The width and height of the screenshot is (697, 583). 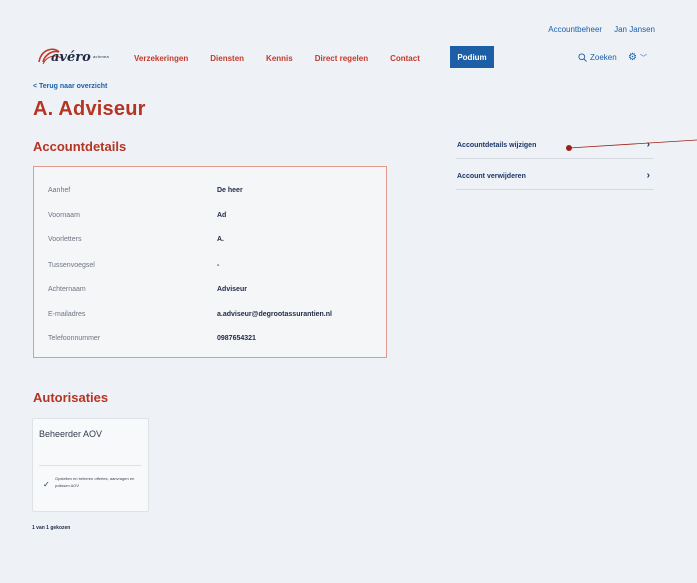 I want to click on detail-label: Tussenvoegsel, so click(x=71, y=265).